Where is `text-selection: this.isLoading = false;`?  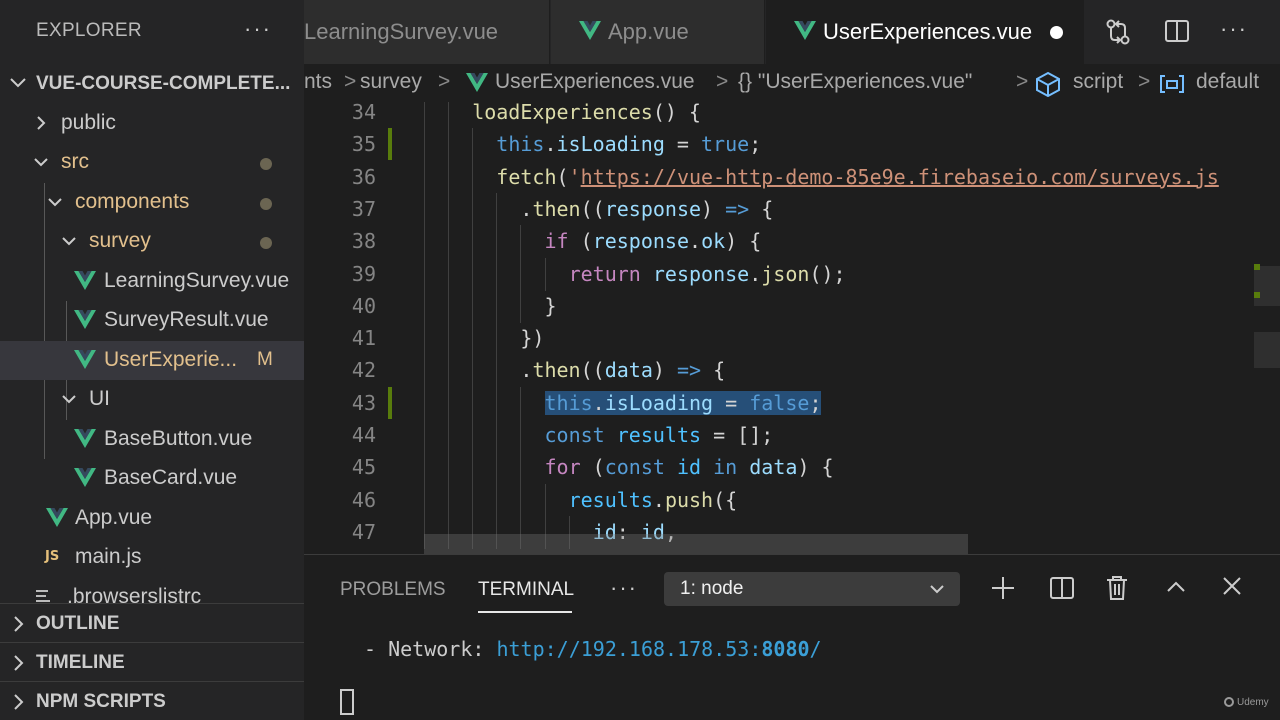
text-selection: this.isLoading = false; is located at coordinates (683, 402).